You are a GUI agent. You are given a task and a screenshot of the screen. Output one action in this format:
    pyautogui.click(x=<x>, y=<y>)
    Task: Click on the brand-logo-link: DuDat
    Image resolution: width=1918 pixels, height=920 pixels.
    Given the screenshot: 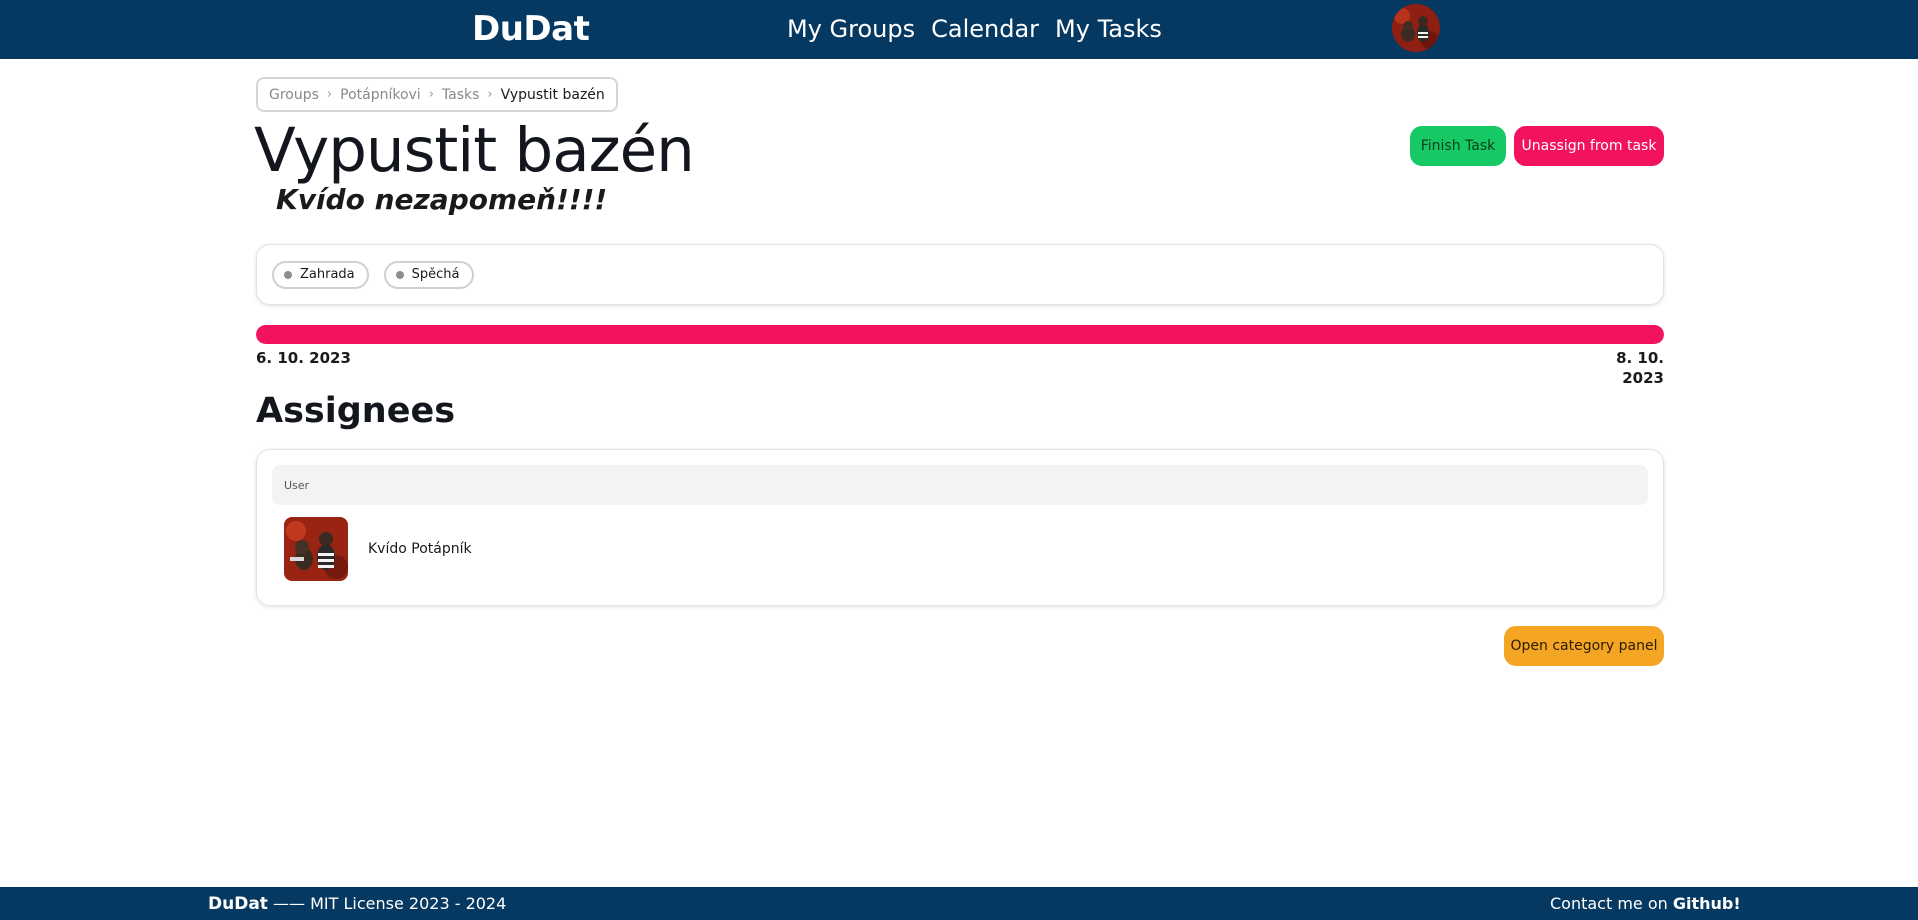 What is the action you would take?
    pyautogui.click(x=531, y=29)
    